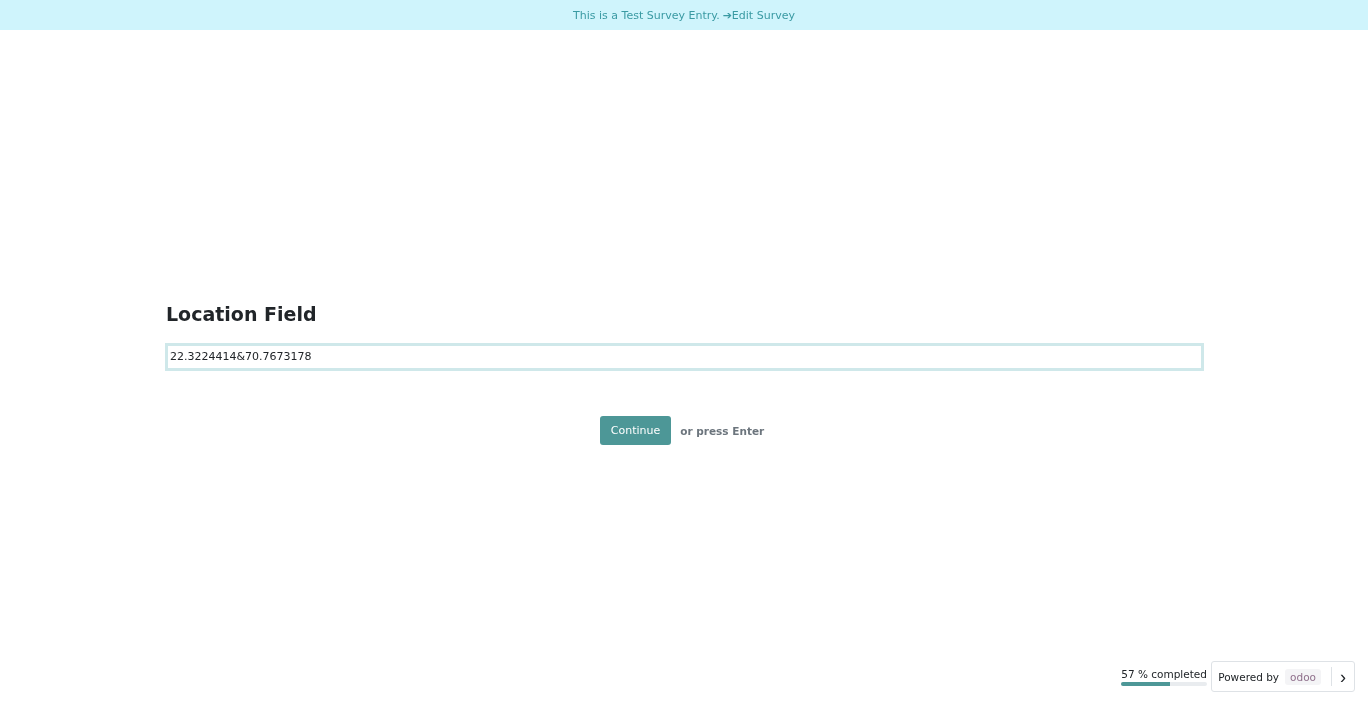  I want to click on powered-by-text: Powered by, so click(1249, 676).